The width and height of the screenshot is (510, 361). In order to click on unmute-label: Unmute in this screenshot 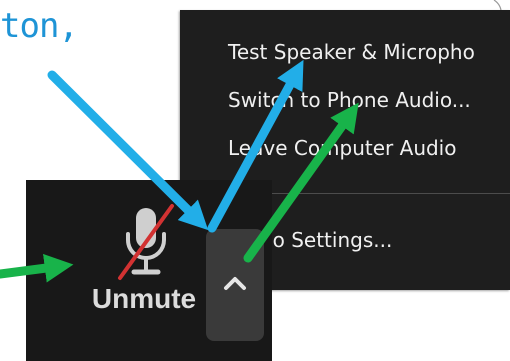, I will do `click(144, 298)`.